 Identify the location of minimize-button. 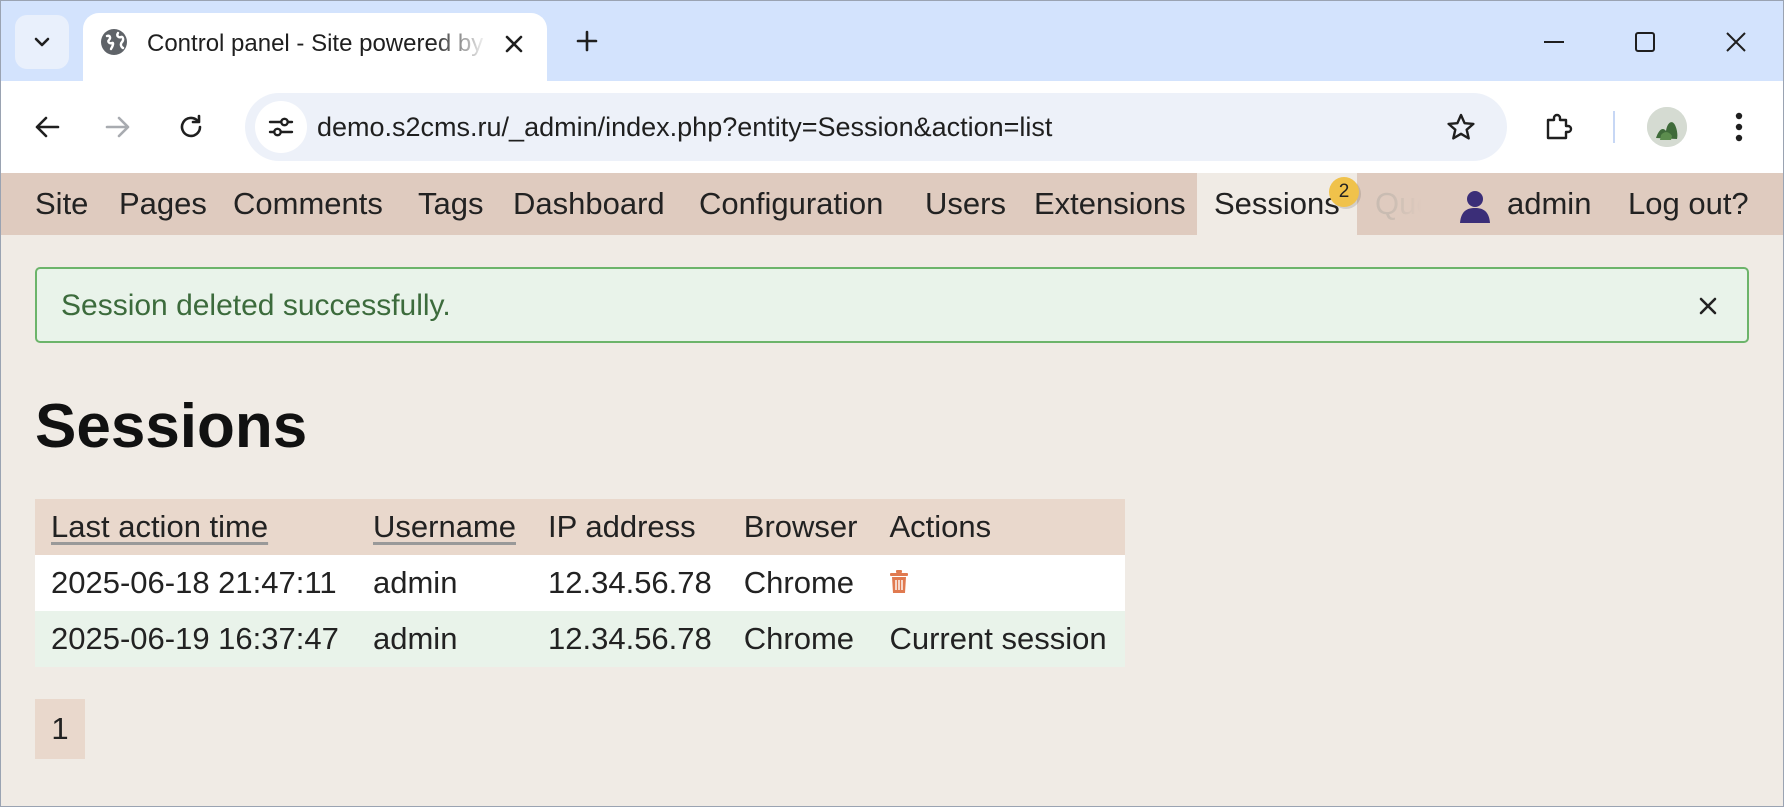
(1554, 42).